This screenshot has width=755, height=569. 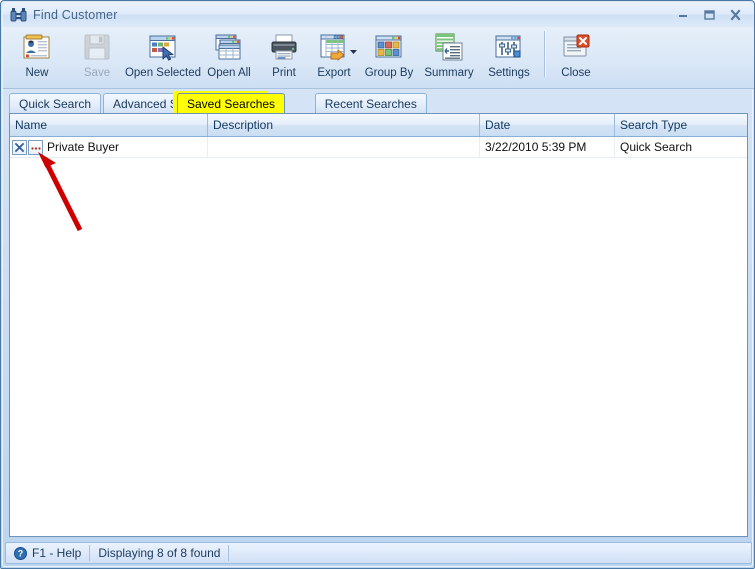 I want to click on close-toolbar-button-label: Close, so click(x=576, y=73).